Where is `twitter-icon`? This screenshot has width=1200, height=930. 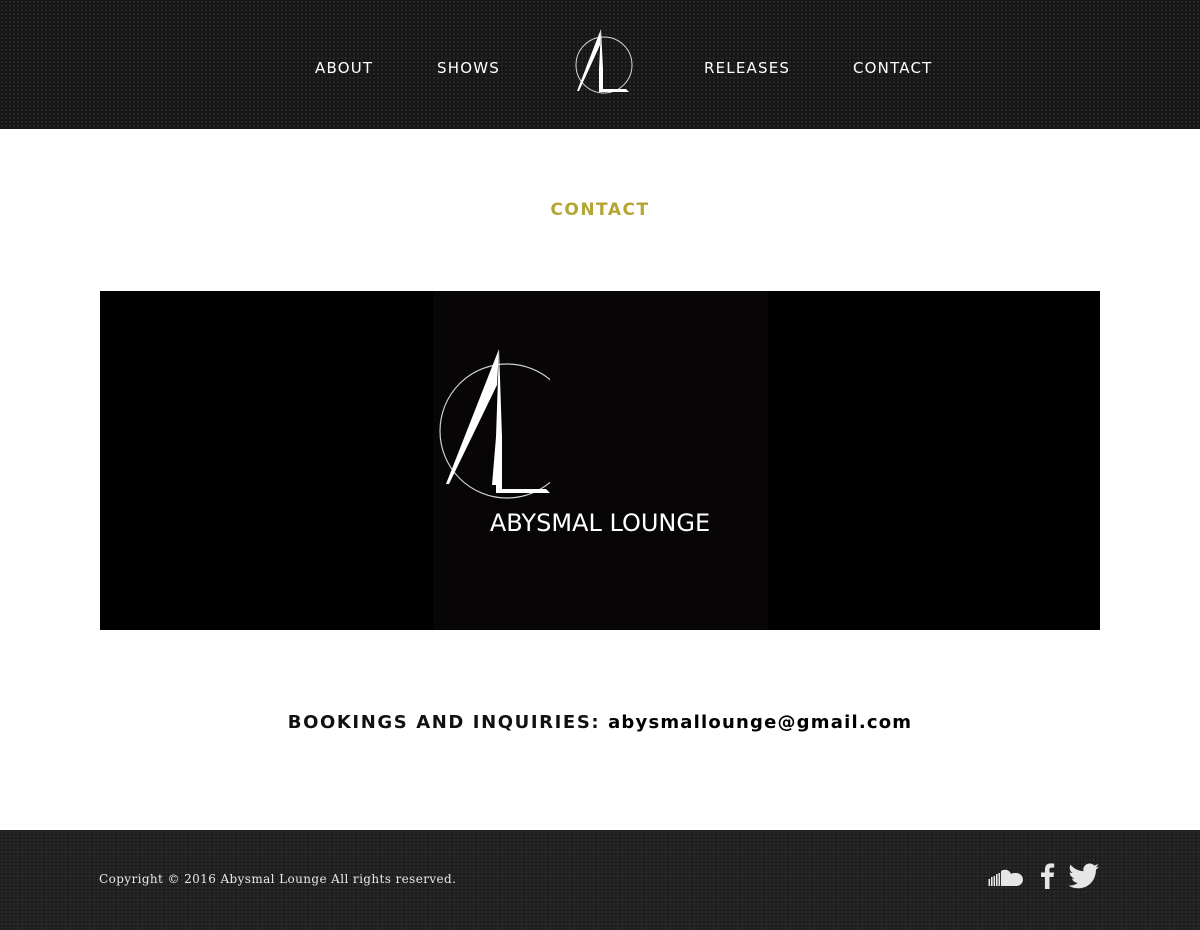 twitter-icon is located at coordinates (1084, 877).